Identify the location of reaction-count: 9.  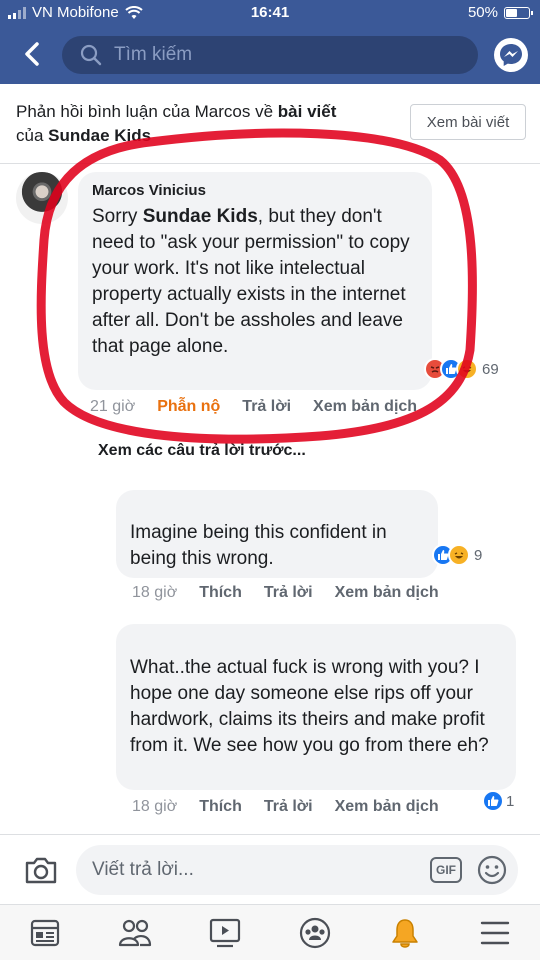
(478, 555).